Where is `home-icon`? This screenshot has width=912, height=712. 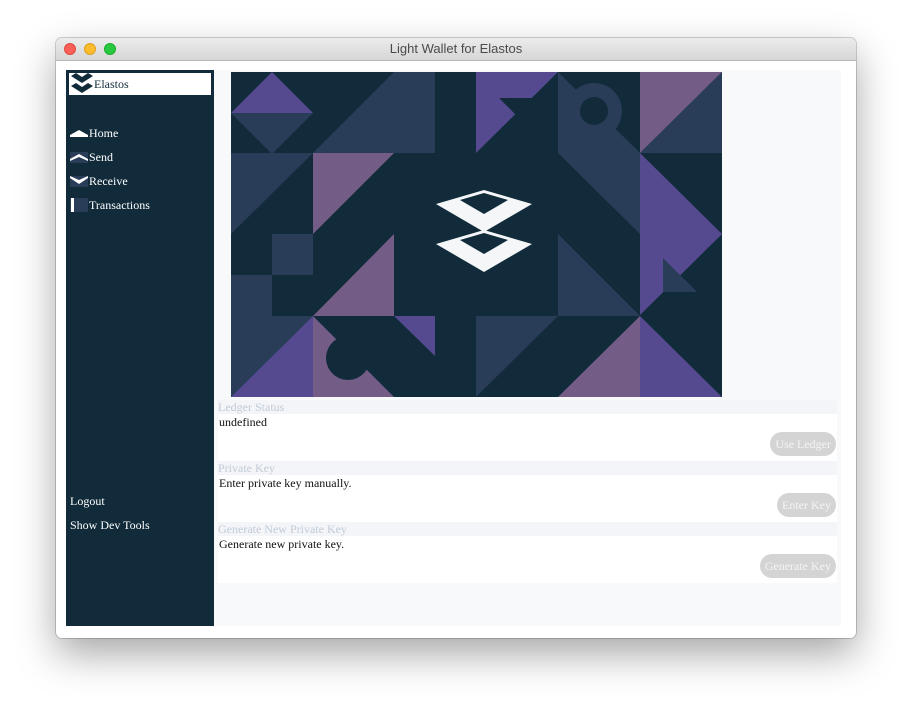
home-icon is located at coordinates (79, 133).